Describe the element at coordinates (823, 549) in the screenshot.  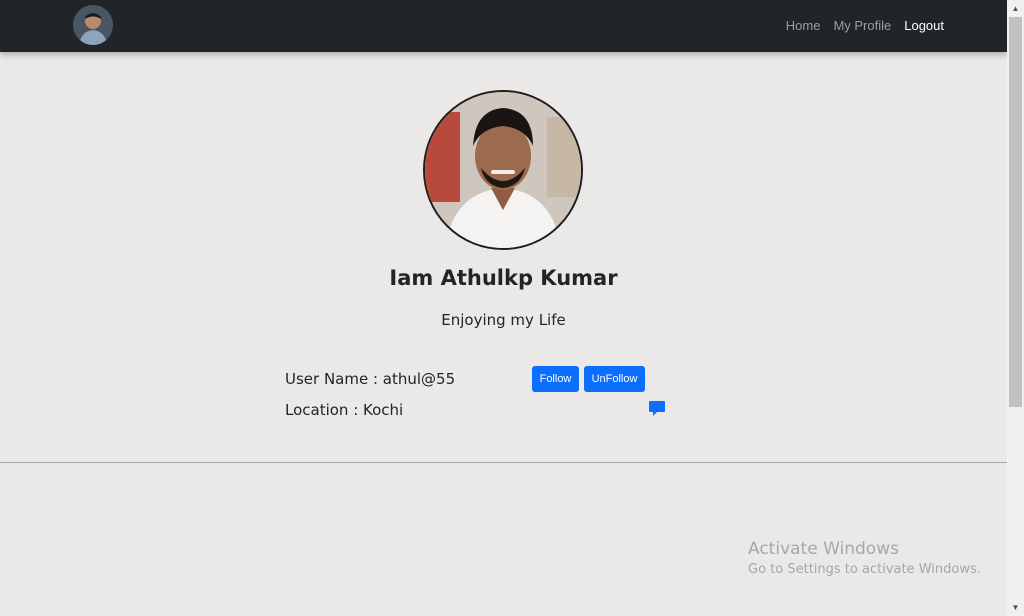
I see `watermark-title: Activate Windows` at that location.